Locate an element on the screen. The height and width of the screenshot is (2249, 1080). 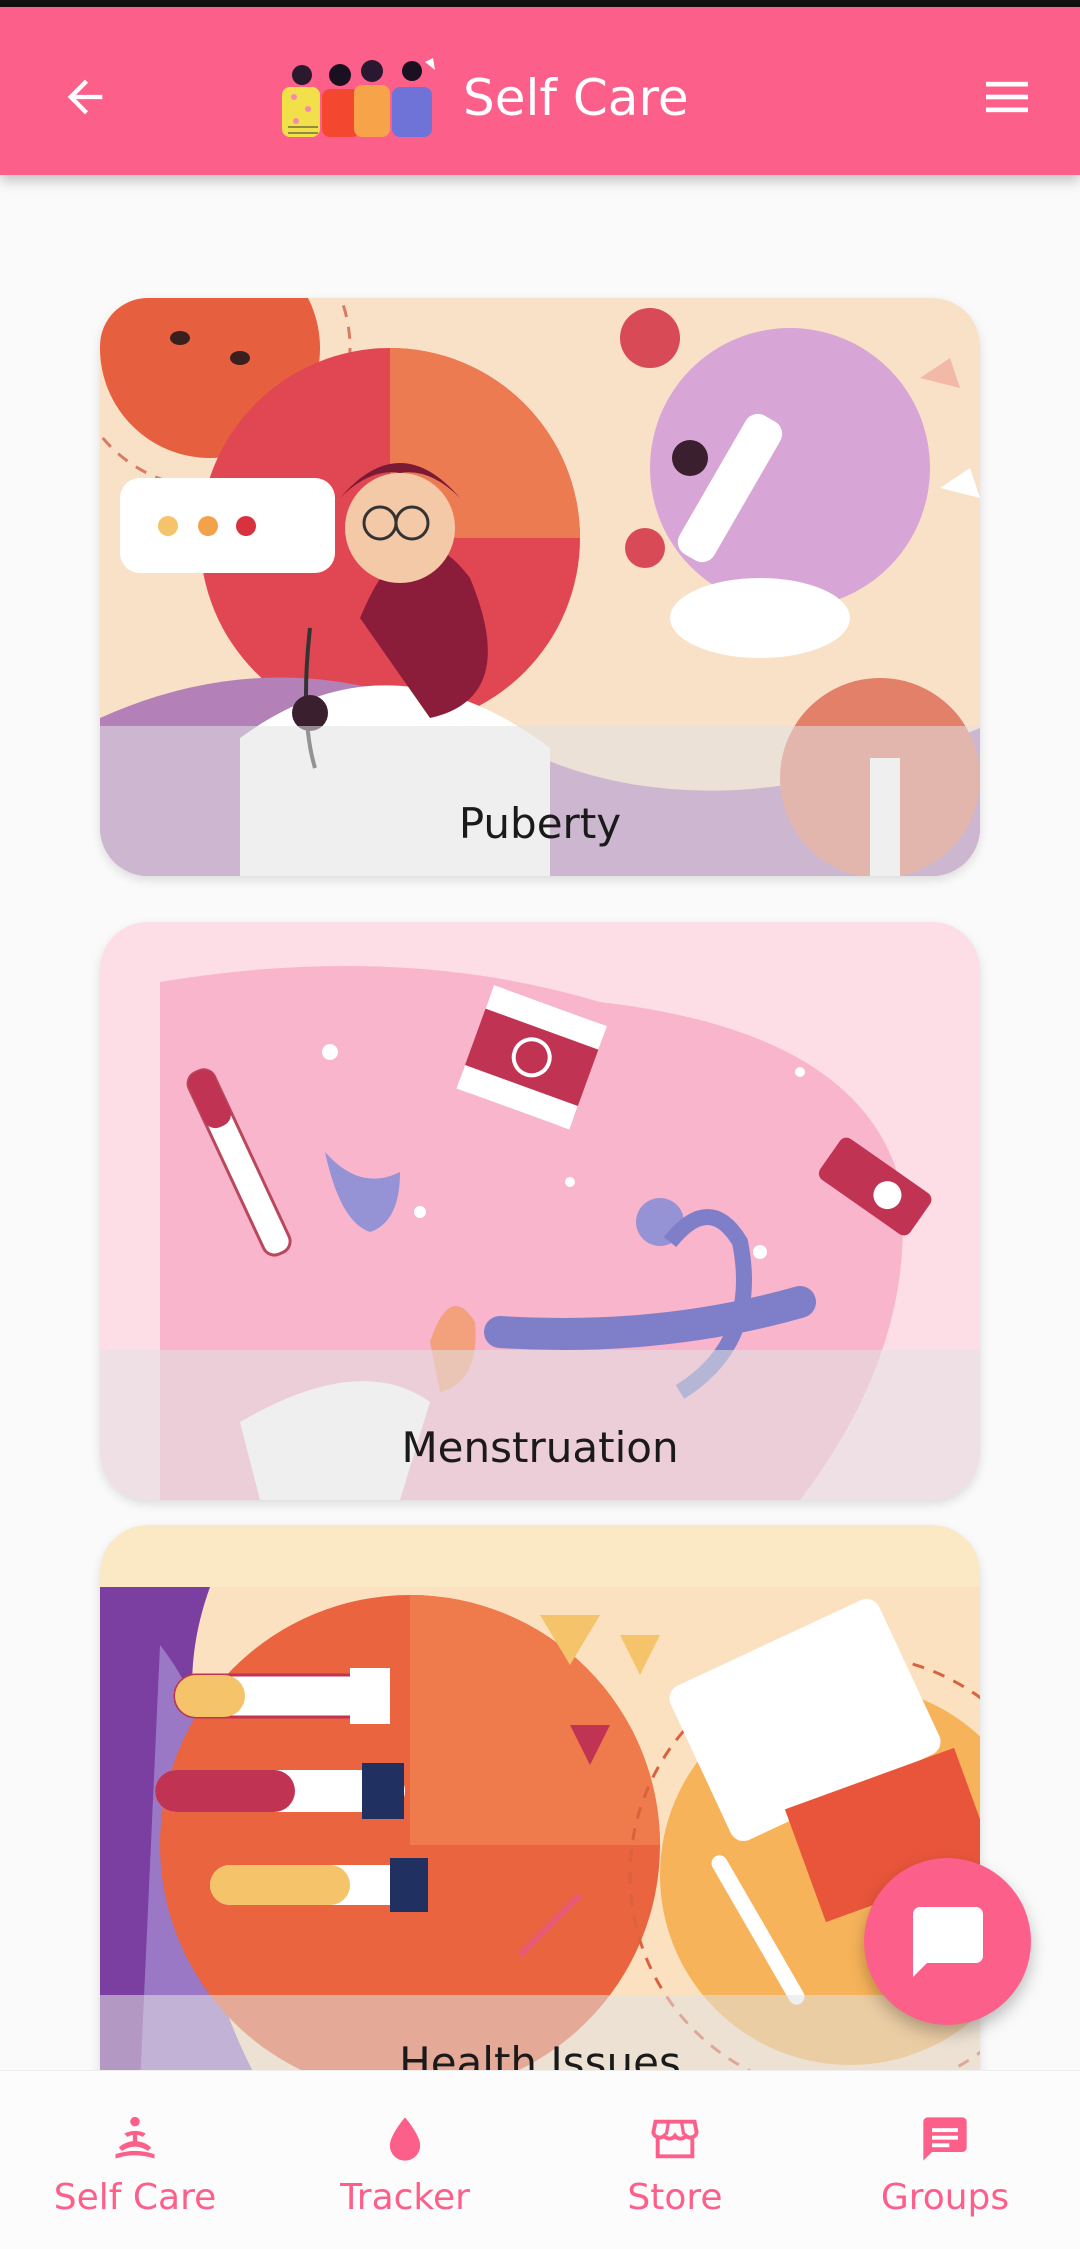
nav-tracker: Tracker is located at coordinates (405, 2160).